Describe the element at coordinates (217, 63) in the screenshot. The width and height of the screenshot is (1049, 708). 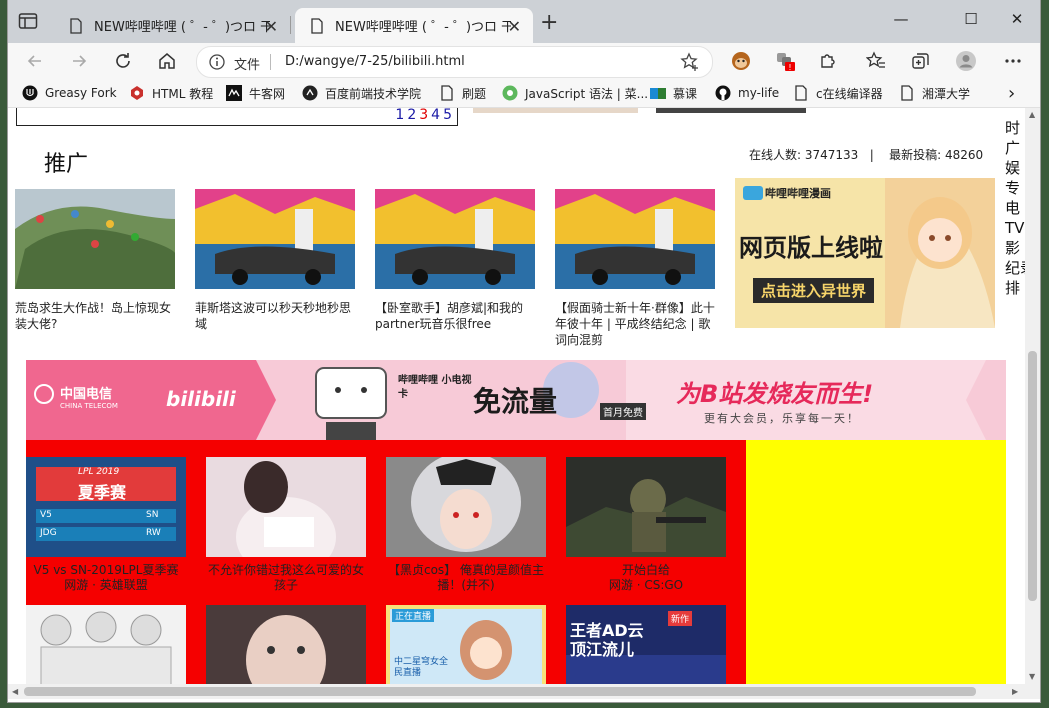
I see `info-icon` at that location.